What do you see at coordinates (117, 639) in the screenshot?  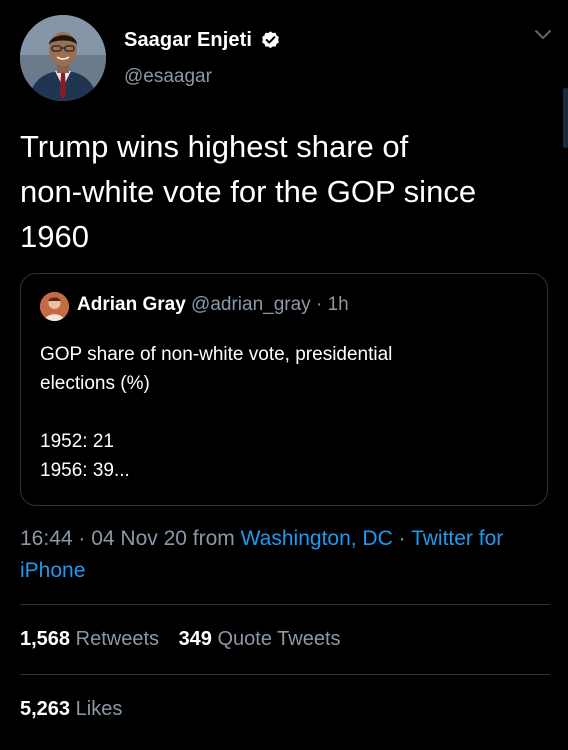 I see `retweets-label: Retweets` at bounding box center [117, 639].